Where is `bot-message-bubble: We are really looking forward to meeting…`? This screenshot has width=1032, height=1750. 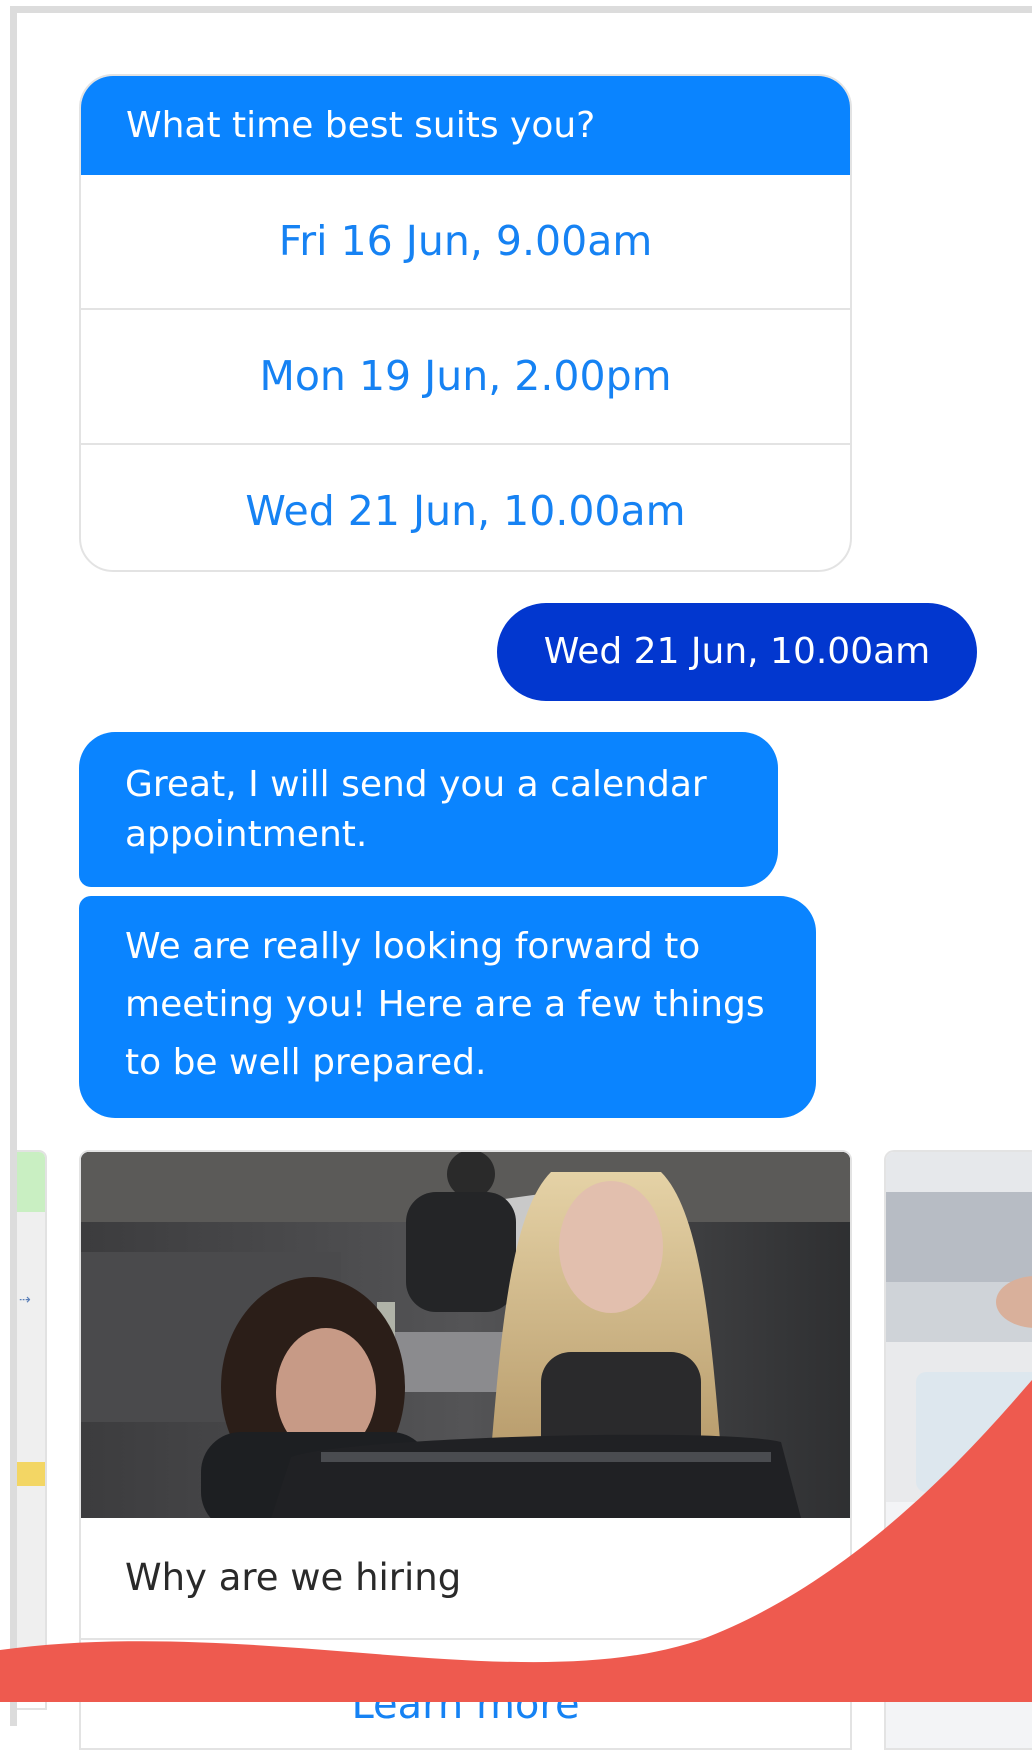
bot-message-bubble: We are really looking forward to meeting… is located at coordinates (447, 1007).